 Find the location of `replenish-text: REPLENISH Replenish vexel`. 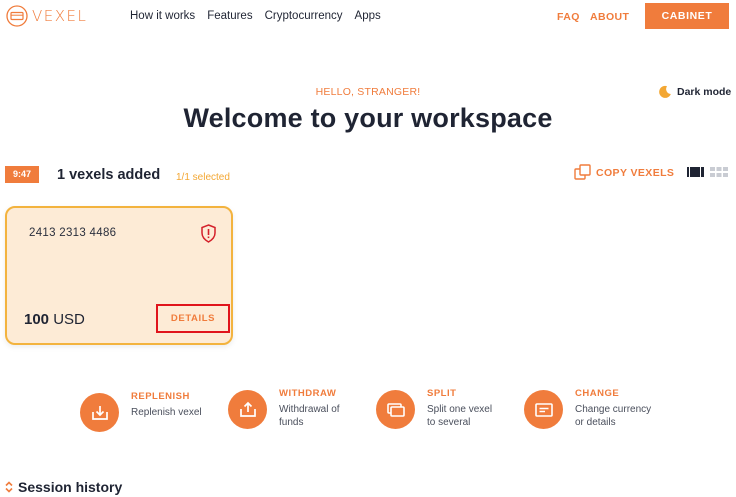

replenish-text: REPLENISH Replenish vexel is located at coordinates (166, 411).